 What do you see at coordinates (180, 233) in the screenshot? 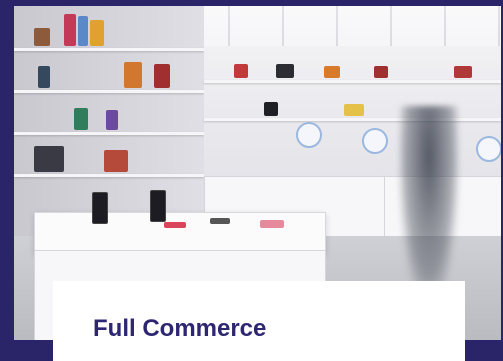
I see `display-table` at bounding box center [180, 233].